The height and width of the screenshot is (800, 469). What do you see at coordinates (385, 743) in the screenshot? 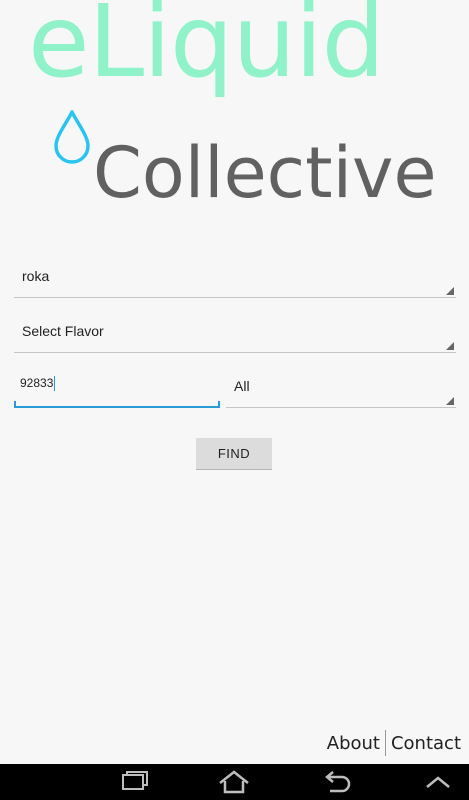
I see `footer-divider` at bounding box center [385, 743].